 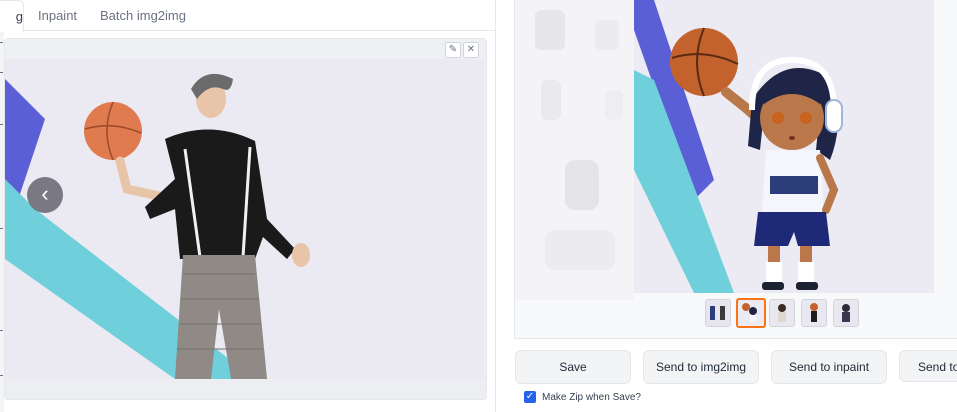 I want to click on make-zip-label: Make Zip when Save?, so click(x=591, y=397).